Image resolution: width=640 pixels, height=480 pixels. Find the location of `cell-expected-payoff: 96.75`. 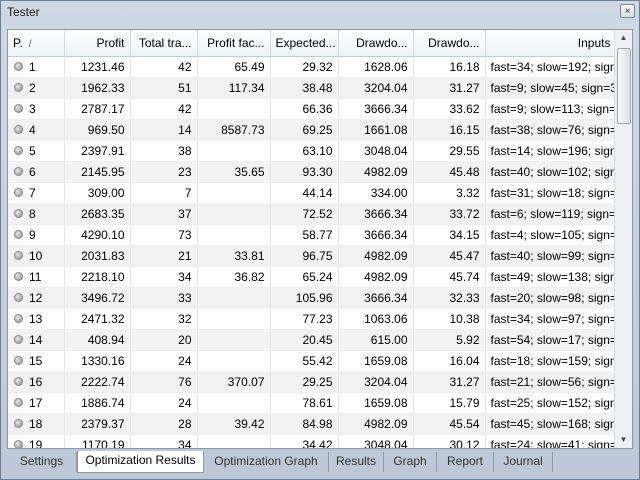

cell-expected-payoff: 96.75 is located at coordinates (304, 256).